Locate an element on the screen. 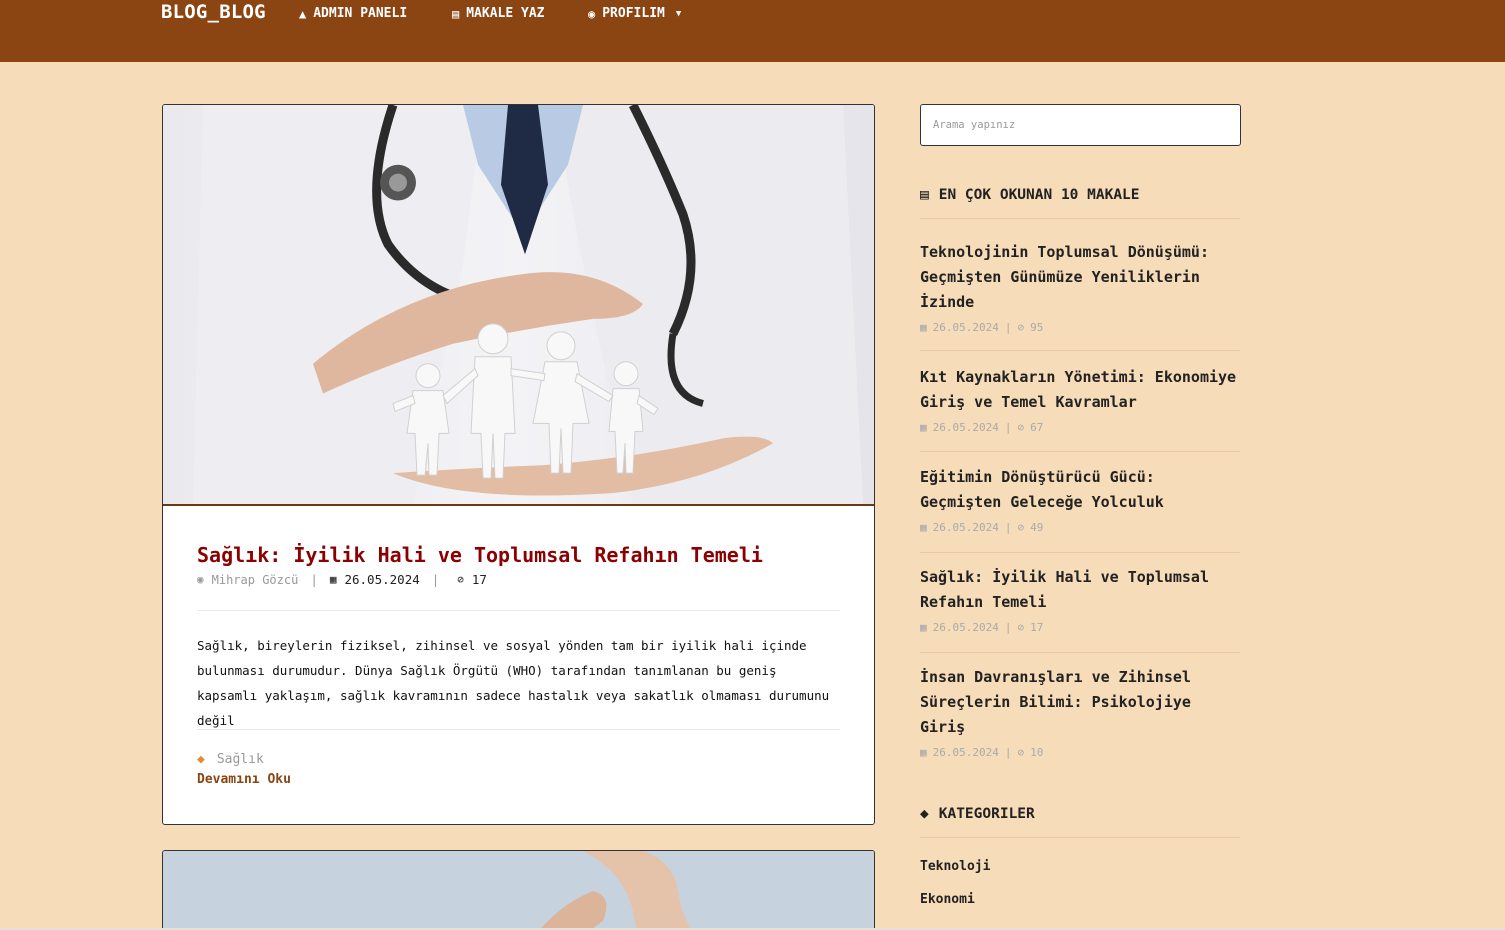  popular-item-meta: ▦ 26.05.2024 | ⊘ 95 is located at coordinates (1080, 327).